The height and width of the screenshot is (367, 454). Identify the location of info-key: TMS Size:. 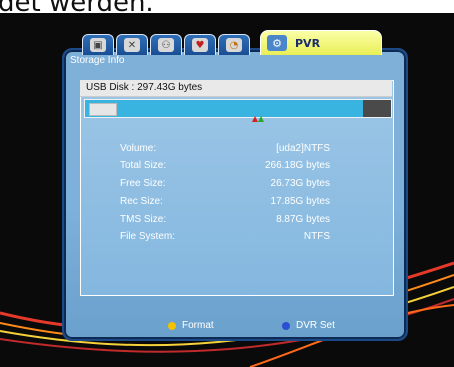
(143, 219).